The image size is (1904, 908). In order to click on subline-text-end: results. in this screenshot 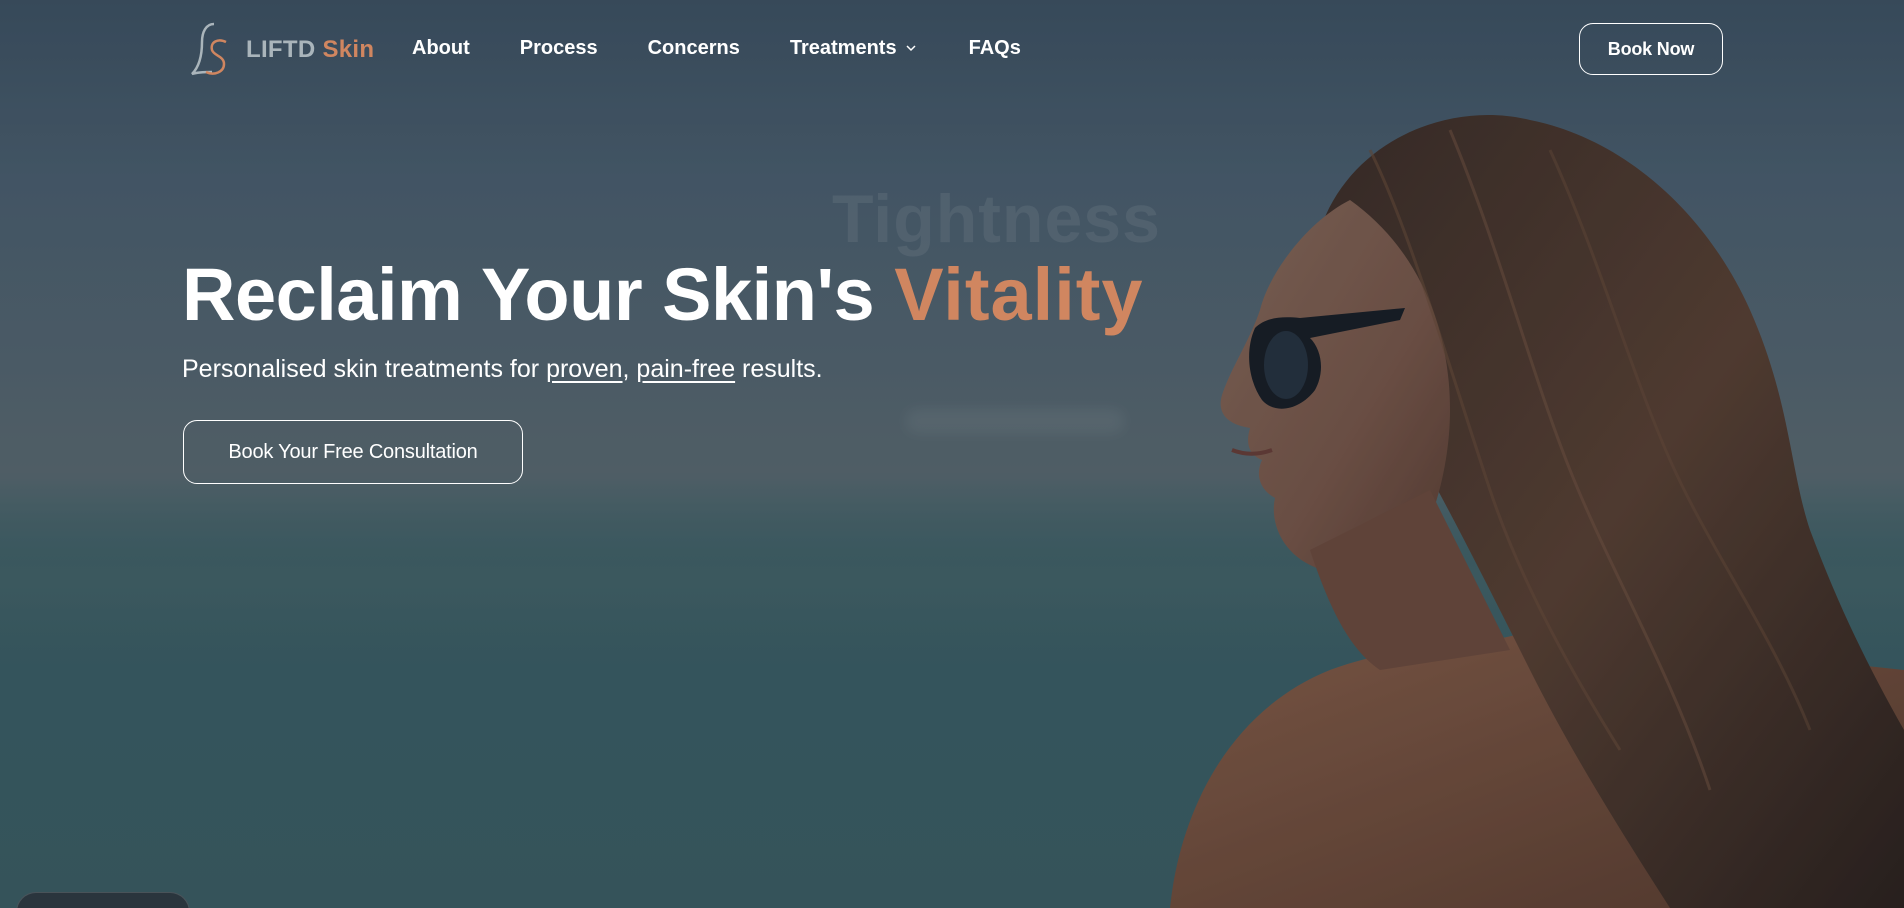, I will do `click(779, 369)`.